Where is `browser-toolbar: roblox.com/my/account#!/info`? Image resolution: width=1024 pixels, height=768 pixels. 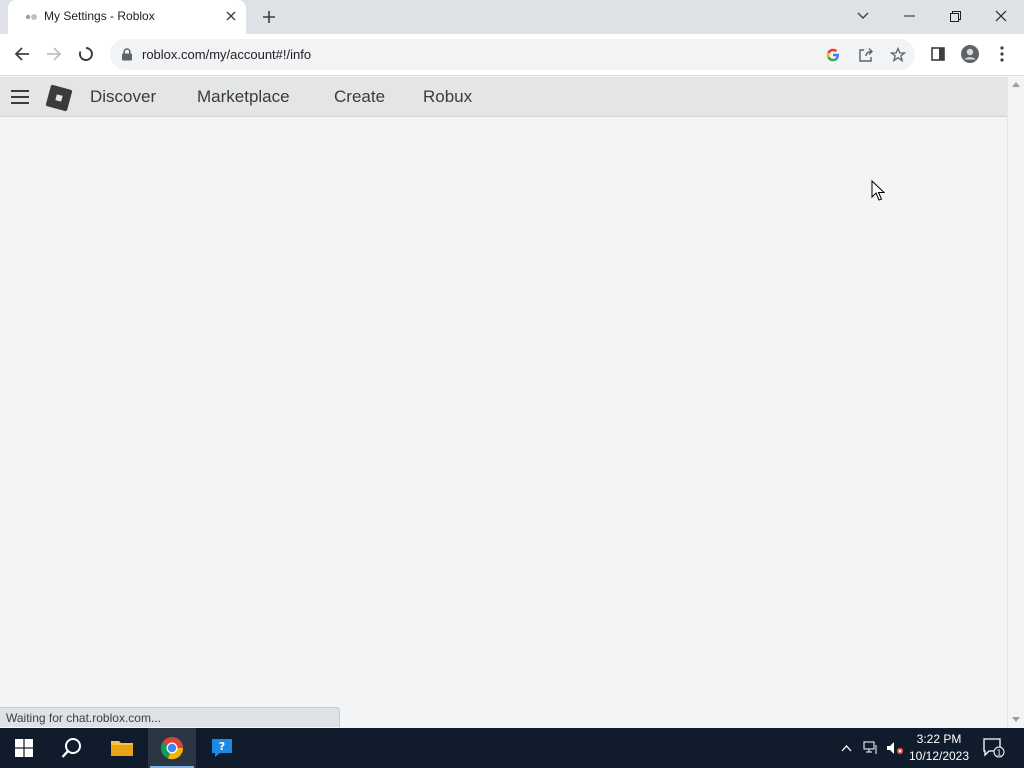
browser-toolbar: roblox.com/my/account#!/info is located at coordinates (512, 55).